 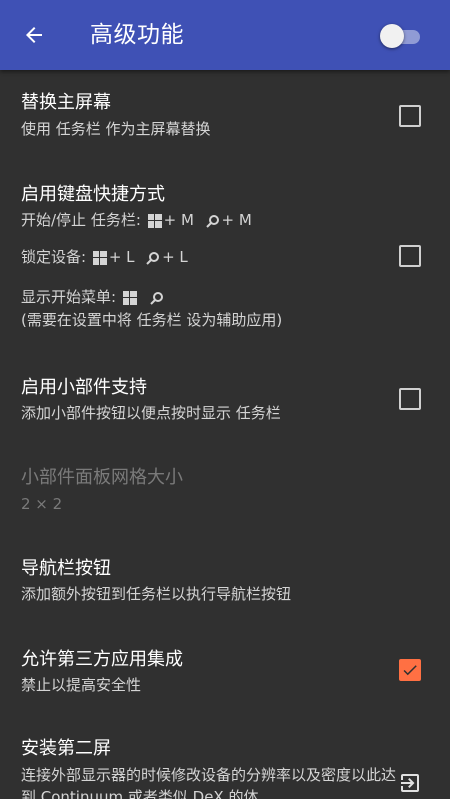 What do you see at coordinates (410, 783) in the screenshot?
I see `open-external-icon` at bounding box center [410, 783].